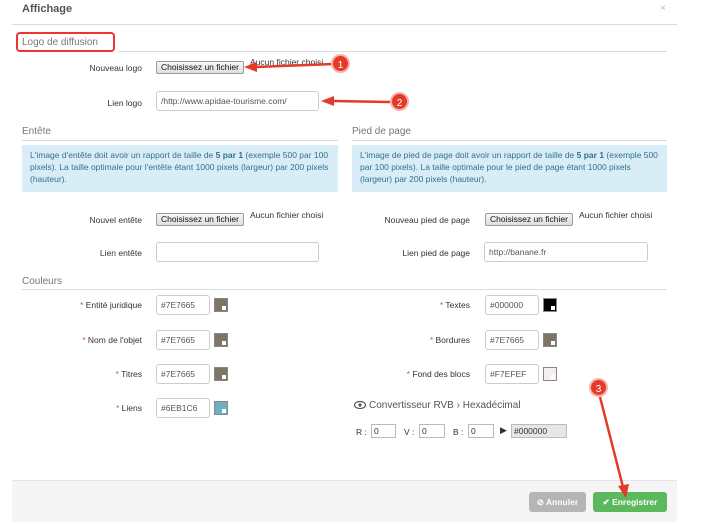 This screenshot has height=524, width=702. I want to click on annotation-badge-2: 2, so click(399, 101).